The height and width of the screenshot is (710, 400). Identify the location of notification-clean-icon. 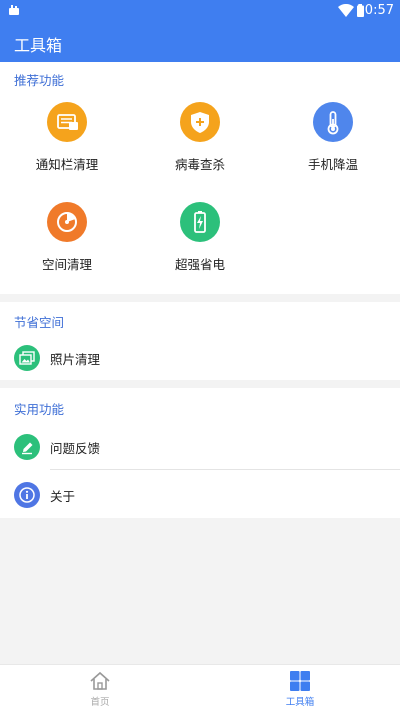
(67, 122).